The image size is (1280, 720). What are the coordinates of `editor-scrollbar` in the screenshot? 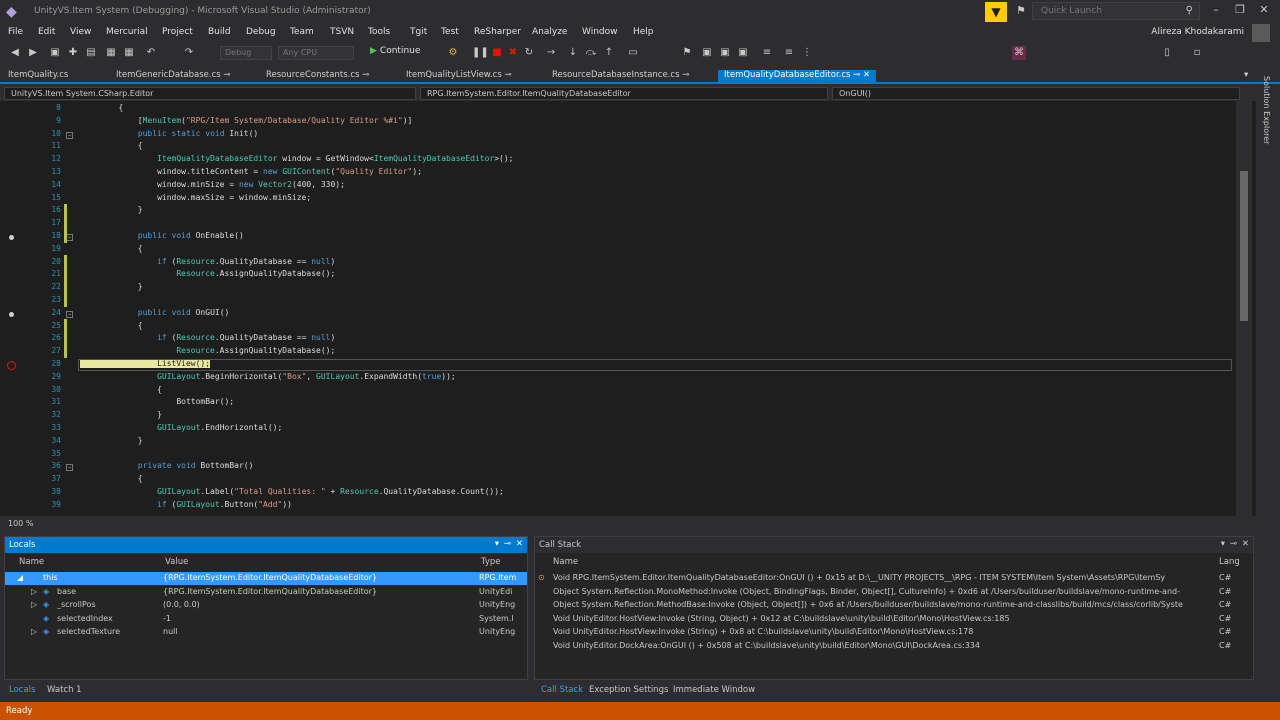 It's located at (1244, 308).